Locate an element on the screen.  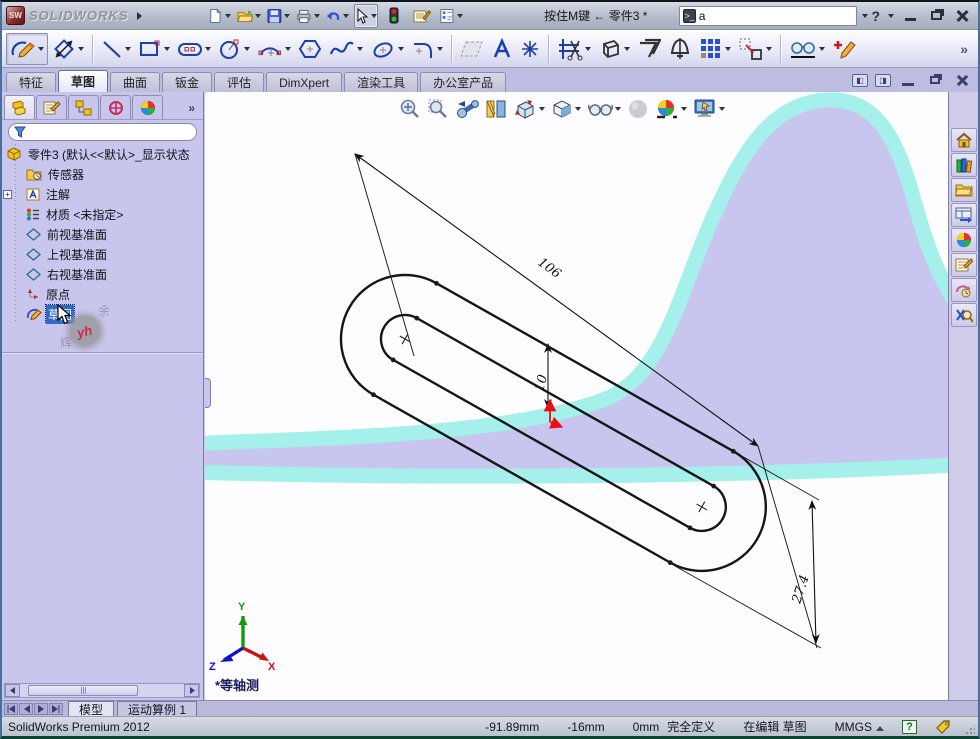
tab-dimxpertmanager is located at coordinates (115, 107).